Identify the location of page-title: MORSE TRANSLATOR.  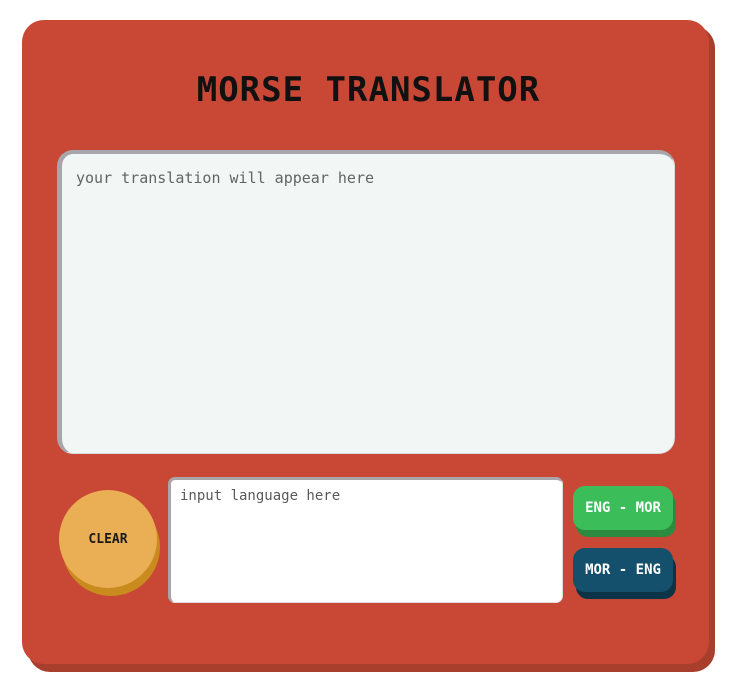
(368, 90).